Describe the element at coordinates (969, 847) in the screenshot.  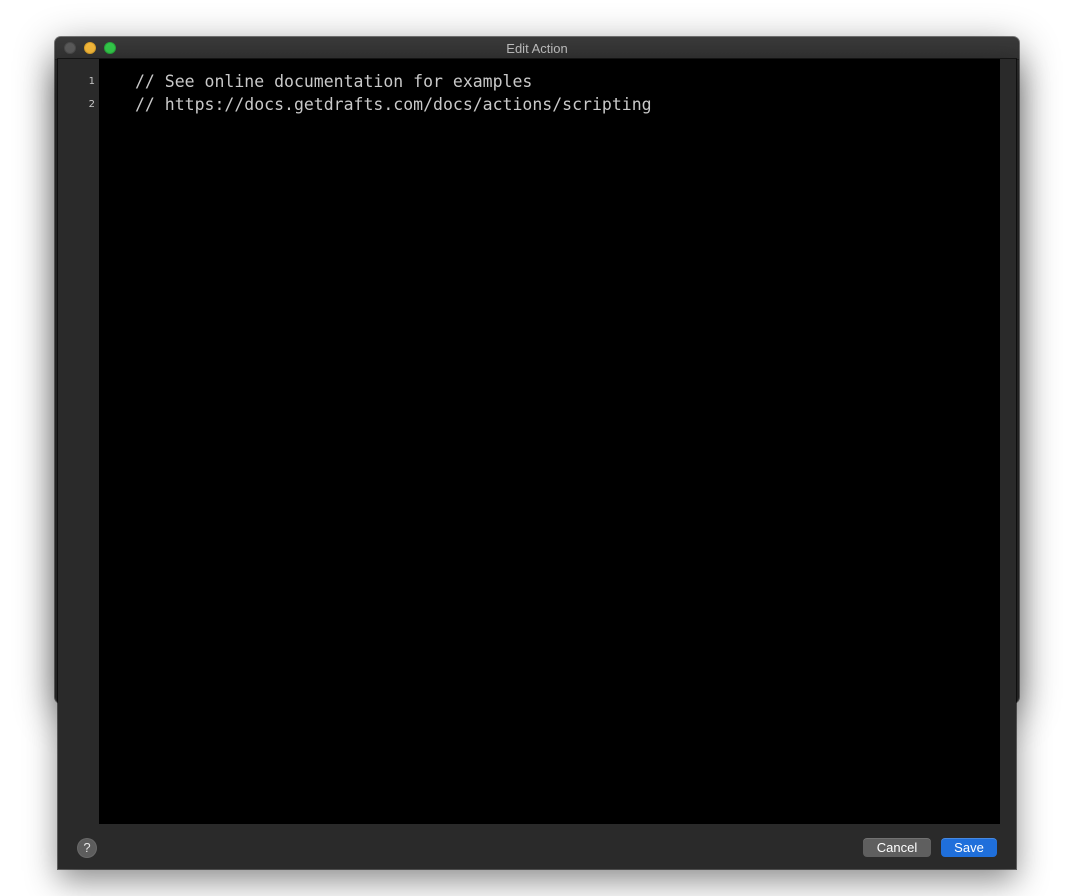
I see `save-button: Save` at that location.